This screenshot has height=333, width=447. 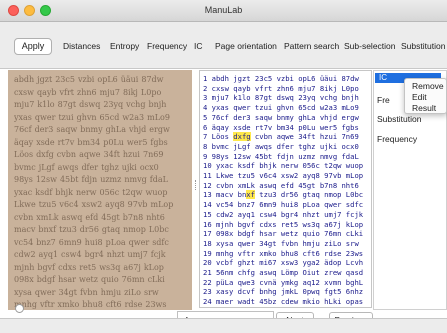 I want to click on line-number: 6, so click(x=205, y=127).